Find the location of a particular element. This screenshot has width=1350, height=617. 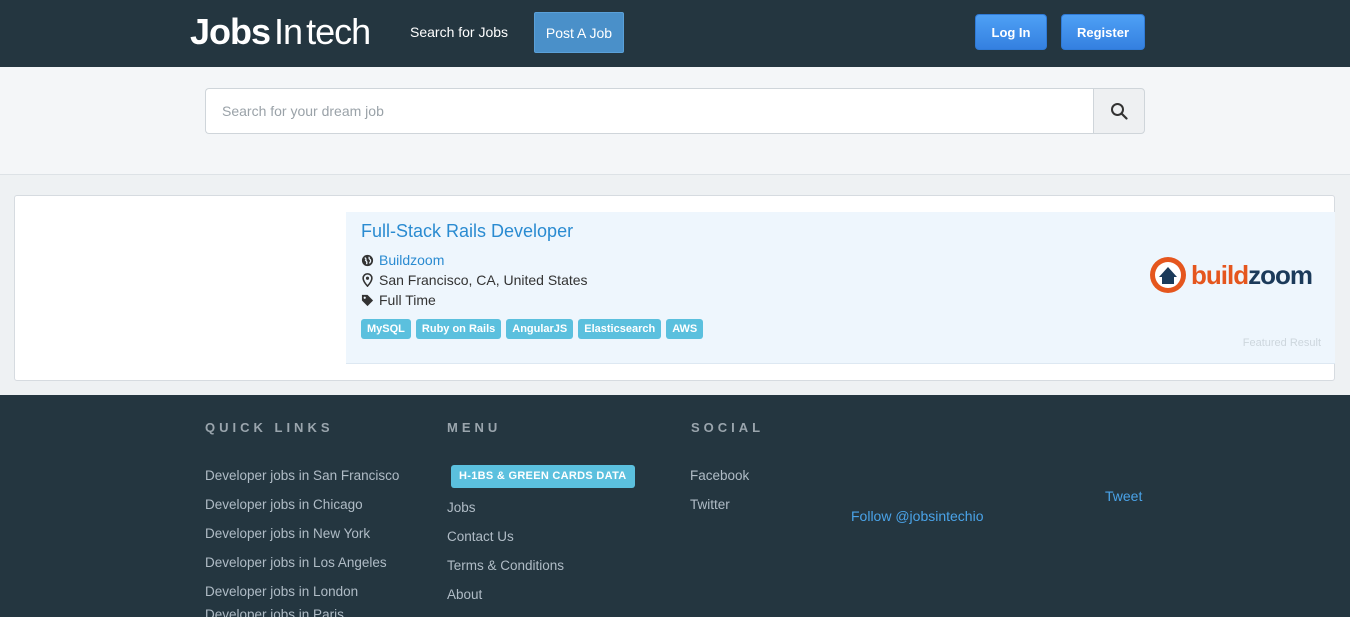

logo-word-in: In is located at coordinates (288, 31).